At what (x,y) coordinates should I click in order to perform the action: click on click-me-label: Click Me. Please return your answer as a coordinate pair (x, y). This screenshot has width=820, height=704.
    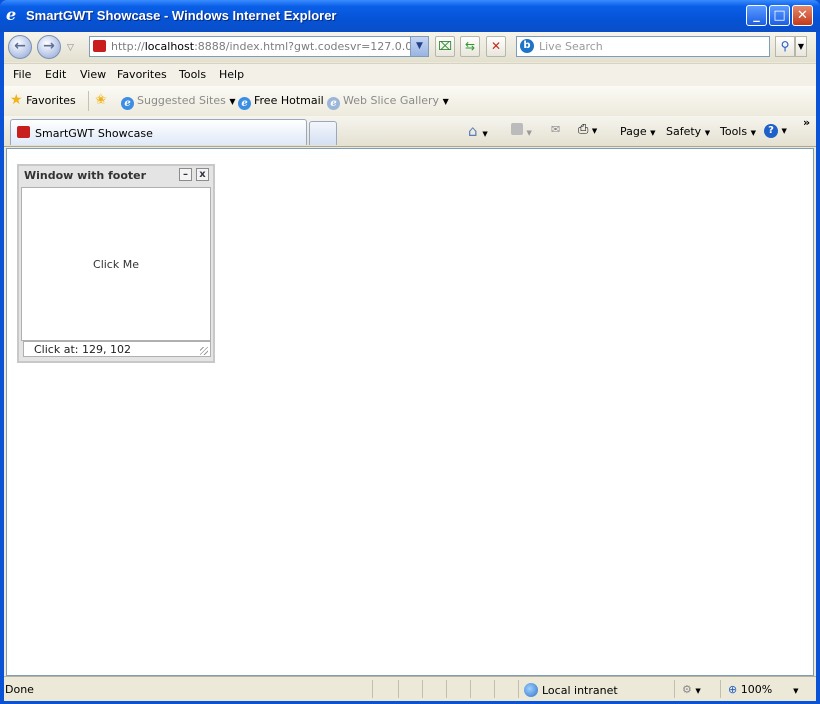
    Looking at the image, I should click on (116, 264).